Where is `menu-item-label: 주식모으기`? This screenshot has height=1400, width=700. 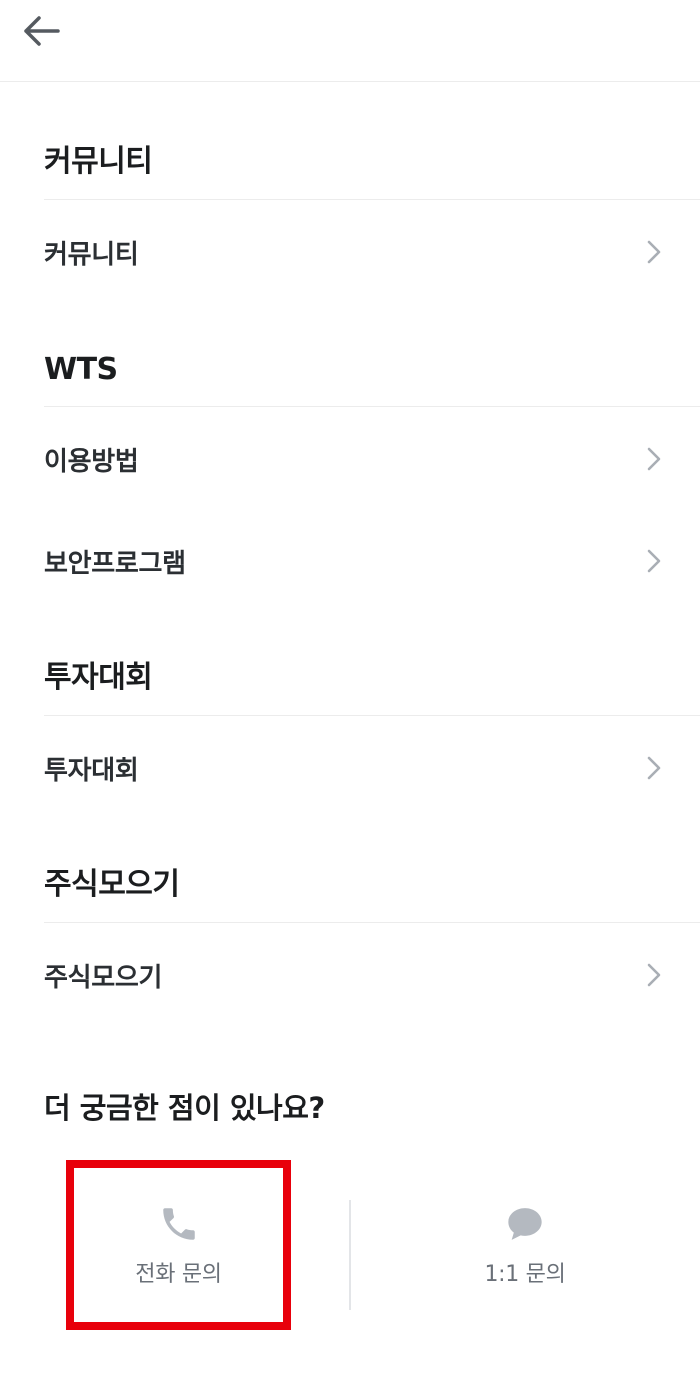 menu-item-label: 주식모으기 is located at coordinates (103, 977).